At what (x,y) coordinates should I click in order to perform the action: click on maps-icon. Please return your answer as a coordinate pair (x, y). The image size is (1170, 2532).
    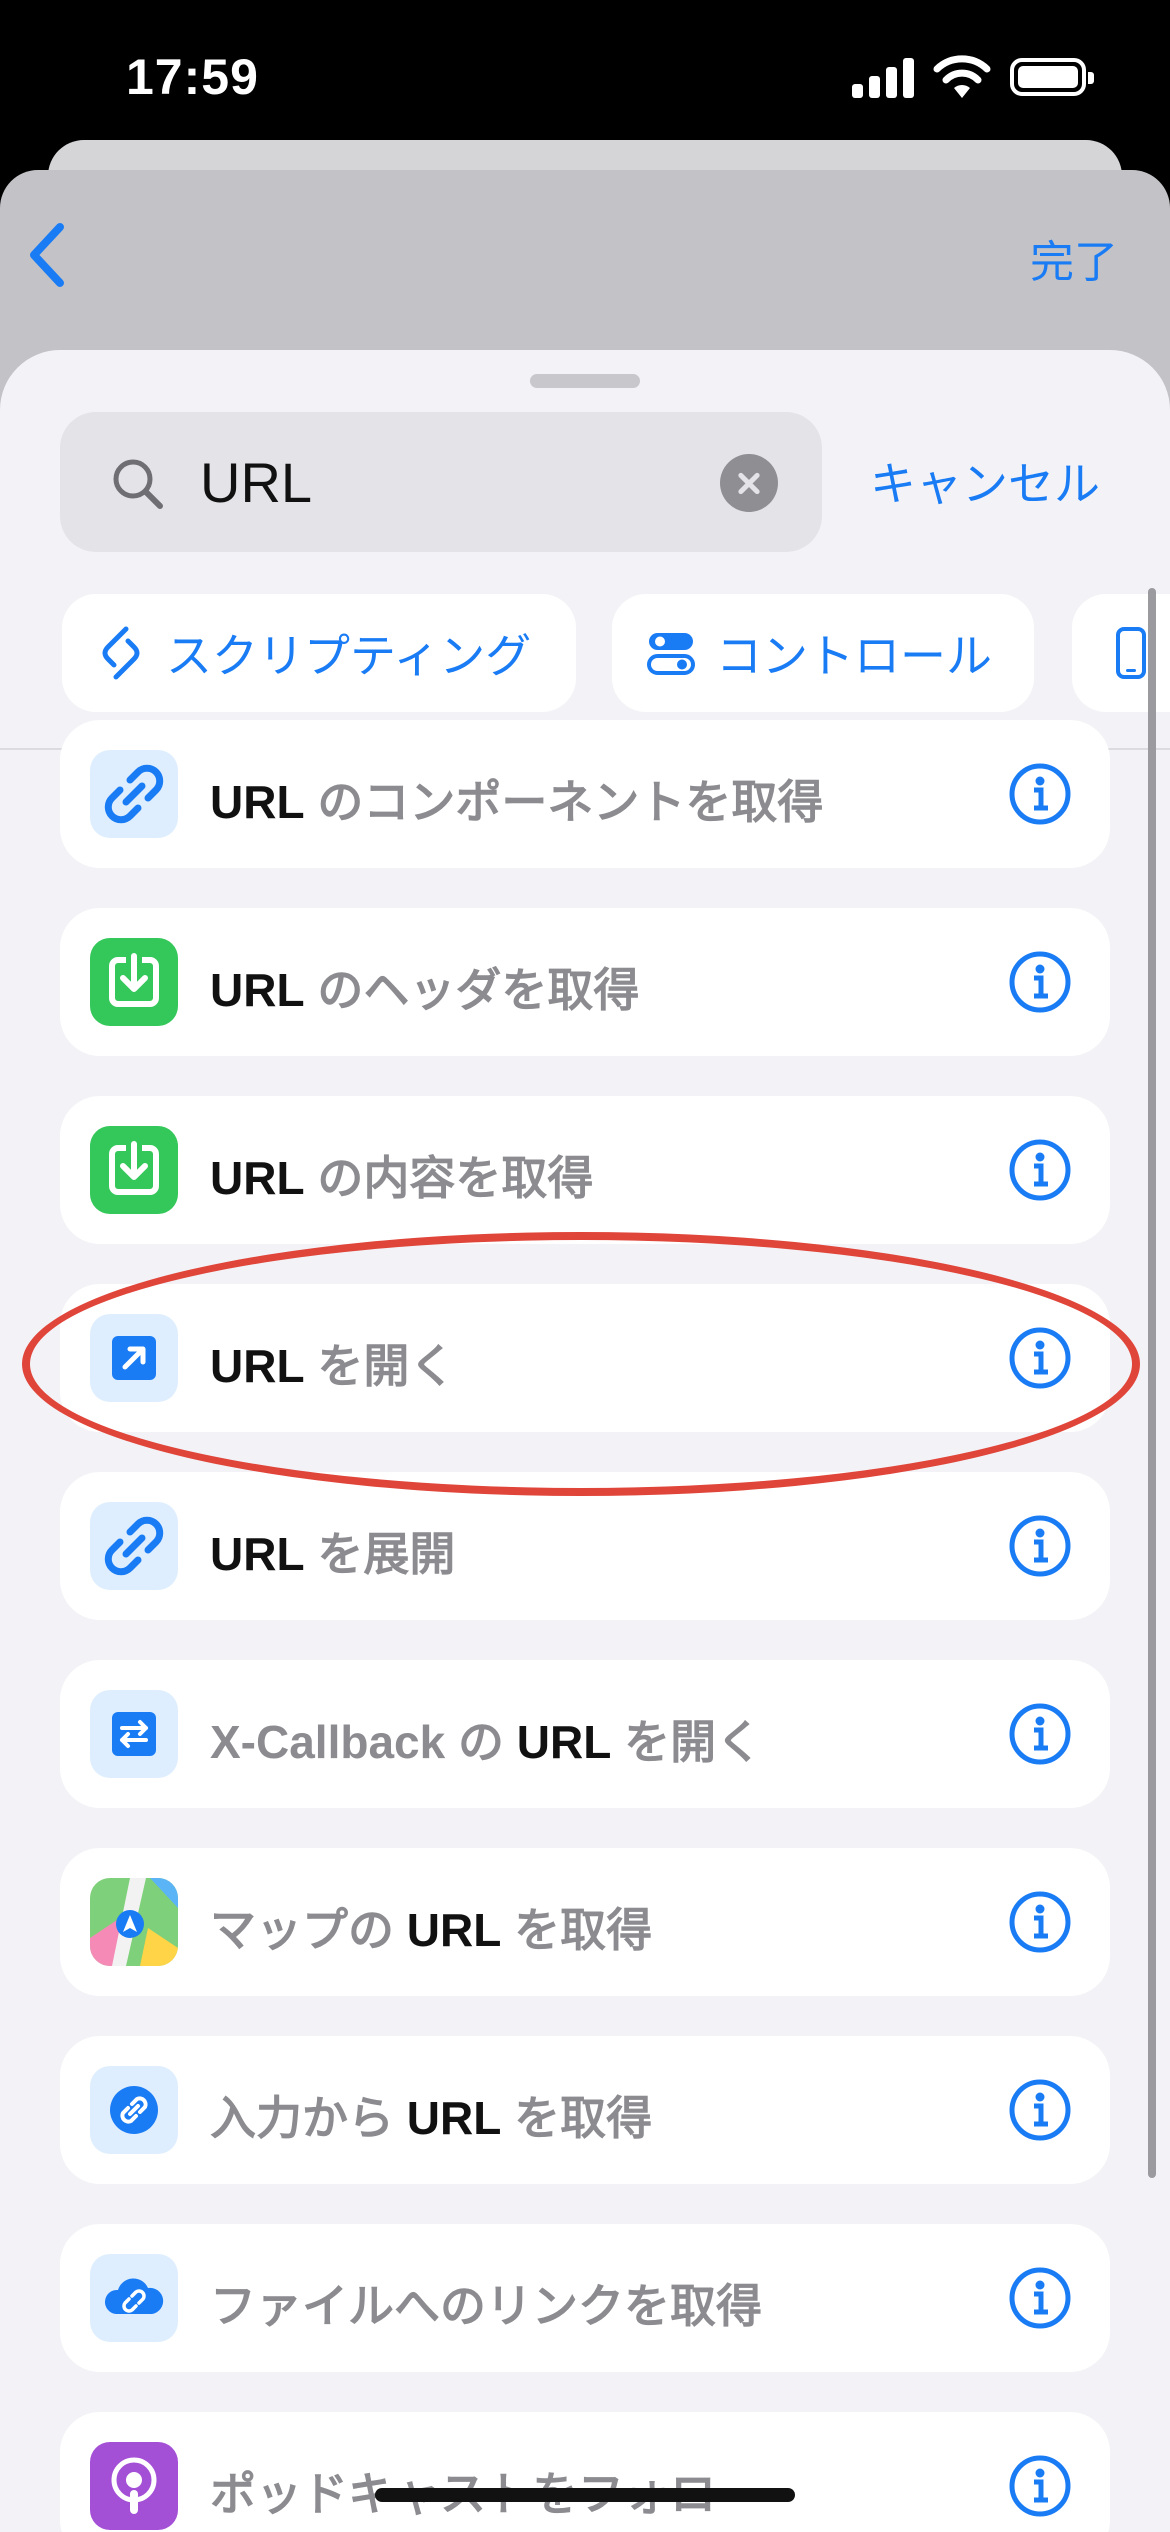
    Looking at the image, I should click on (134, 1922).